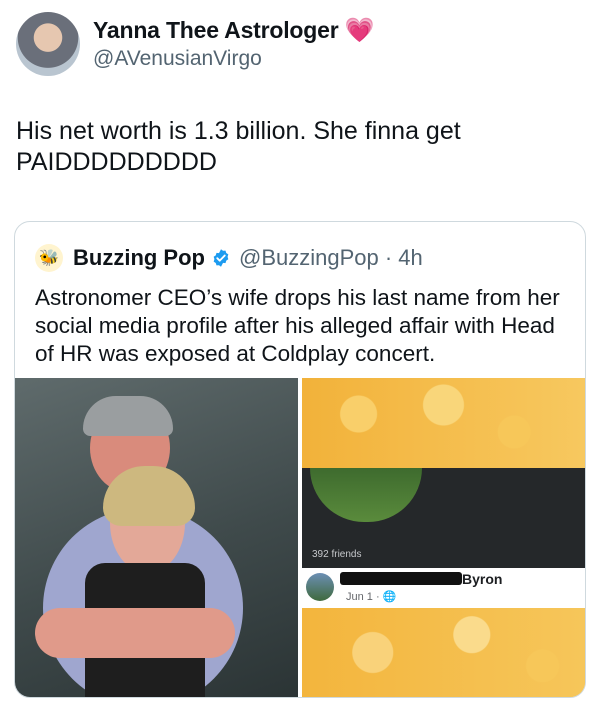 The width and height of the screenshot is (599, 707). Describe the element at coordinates (337, 554) in the screenshot. I see `friends-count: 392 friends` at that location.